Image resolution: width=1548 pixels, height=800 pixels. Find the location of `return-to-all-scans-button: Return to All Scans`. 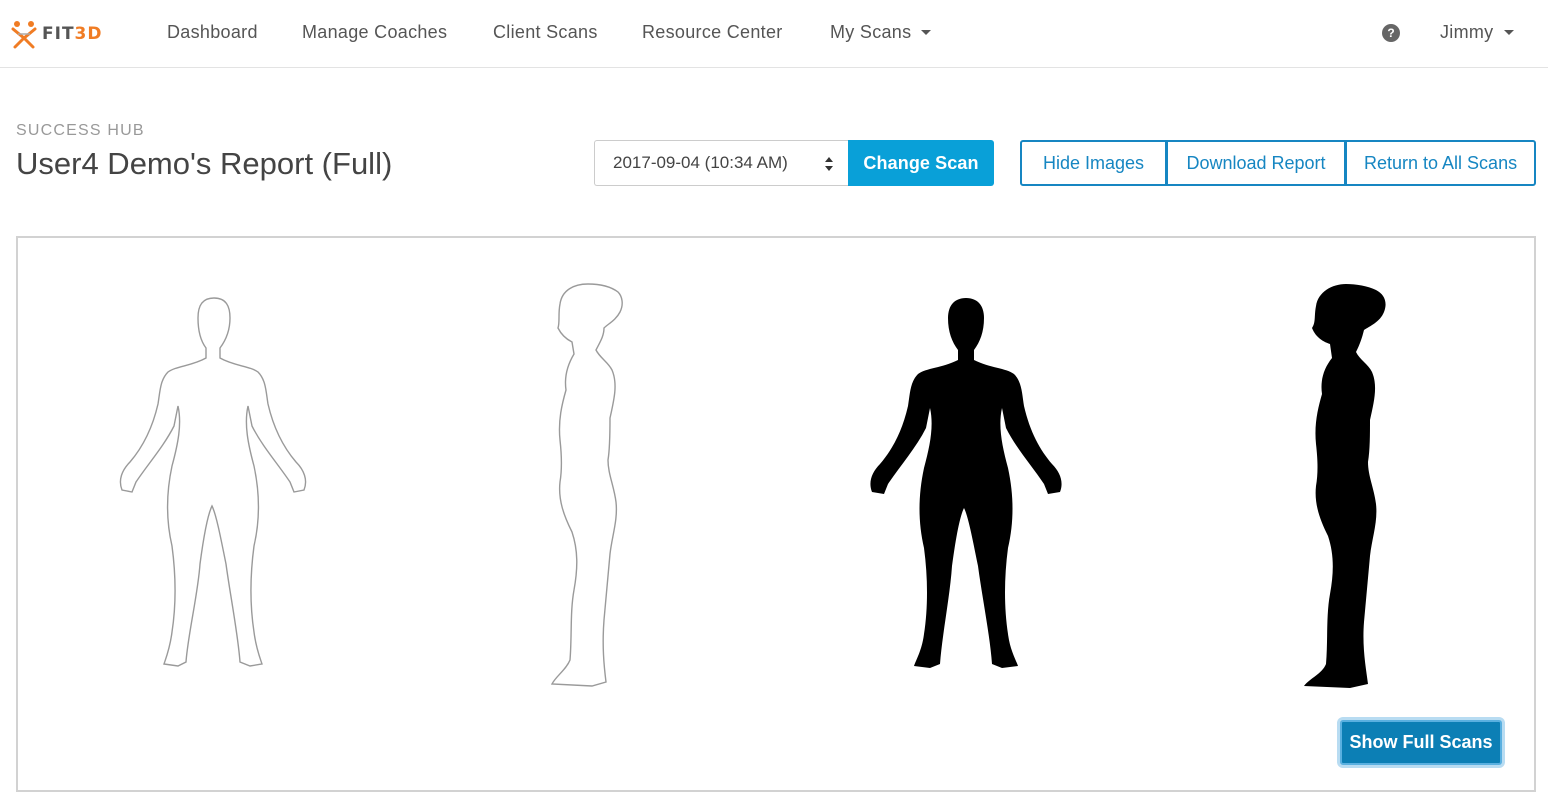

return-to-all-scans-button: Return to All Scans is located at coordinates (1440, 163).